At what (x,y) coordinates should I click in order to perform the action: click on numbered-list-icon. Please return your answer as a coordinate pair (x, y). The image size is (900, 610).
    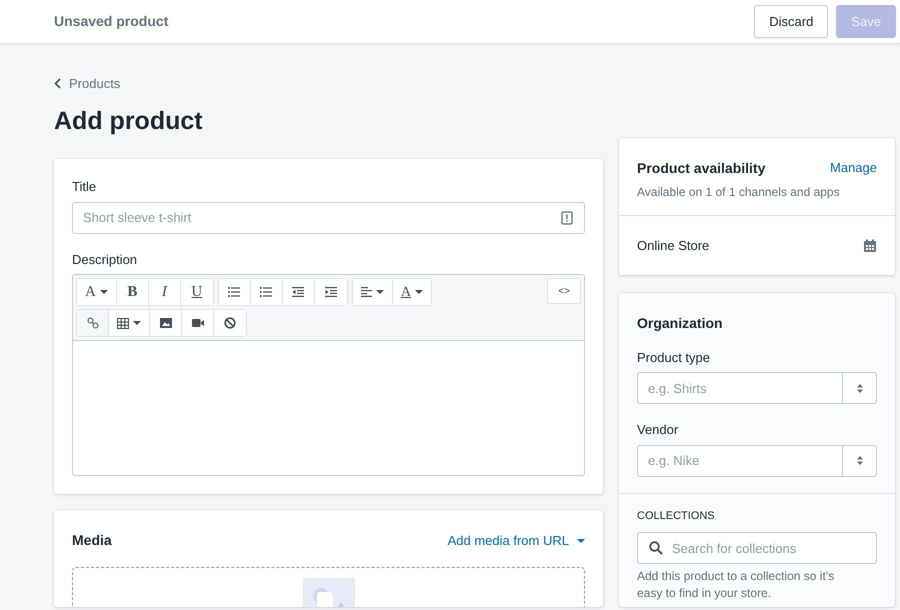
    Looking at the image, I should click on (266, 292).